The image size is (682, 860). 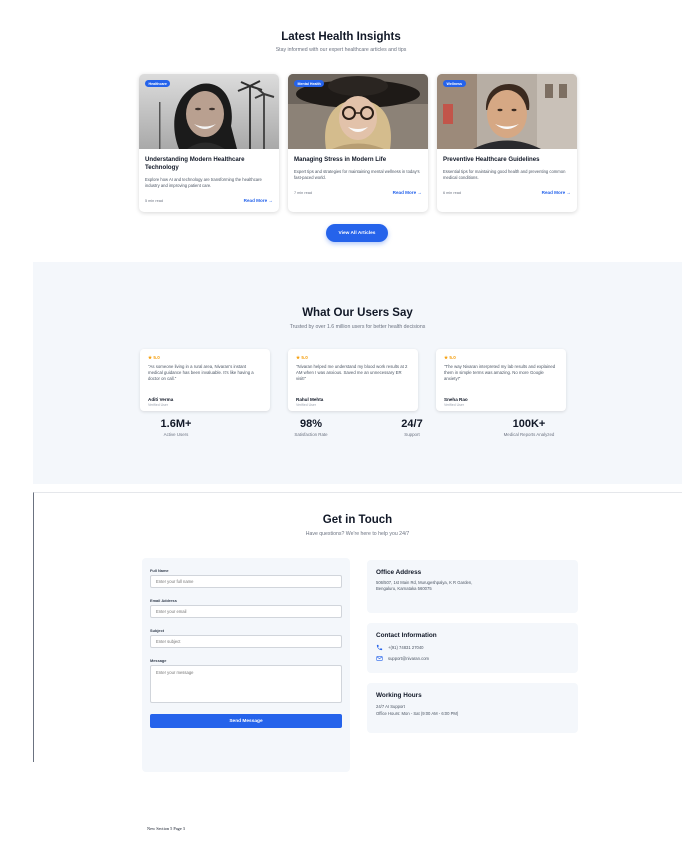 What do you see at coordinates (507, 160) in the screenshot?
I see `article-title: Preventive Healthcare Guidelines` at bounding box center [507, 160].